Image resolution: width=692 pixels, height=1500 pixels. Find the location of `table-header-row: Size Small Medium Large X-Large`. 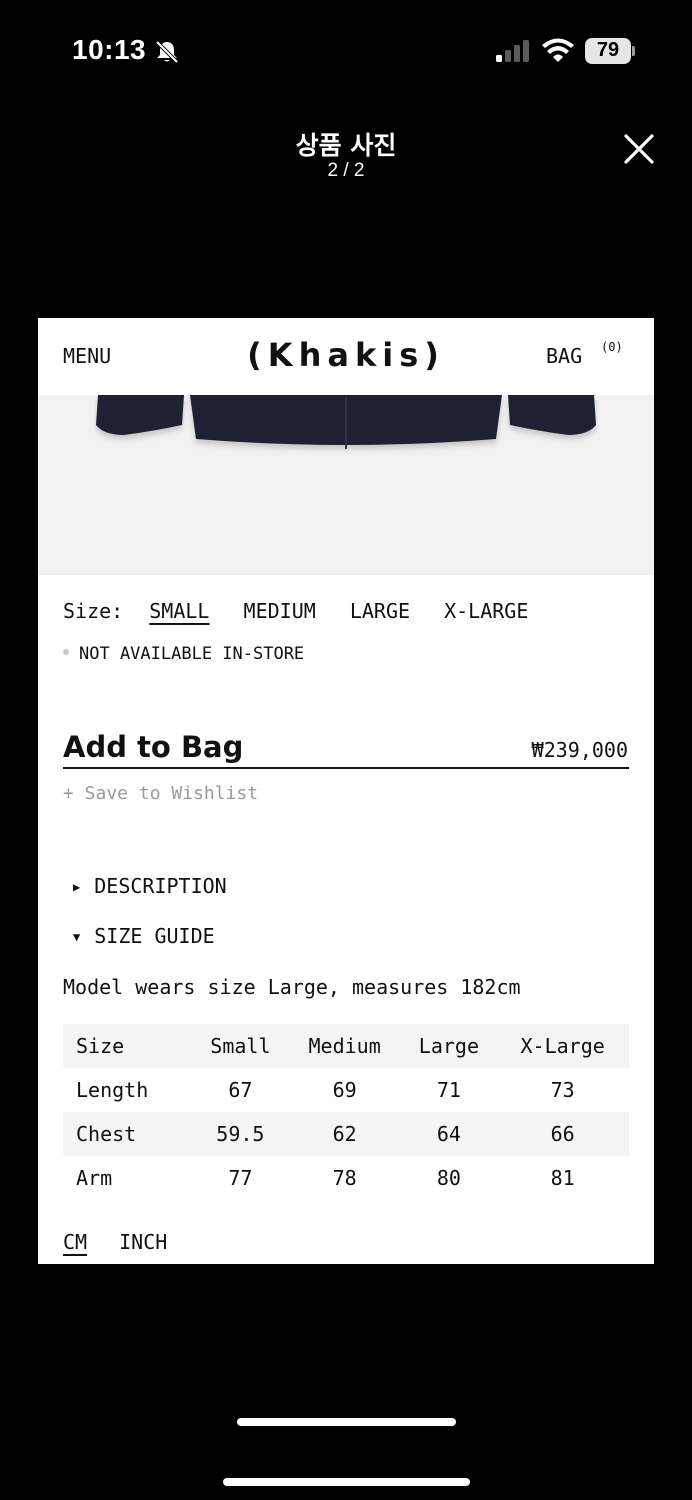

table-header-row: Size Small Medium Large X-Large is located at coordinates (346, 1046).